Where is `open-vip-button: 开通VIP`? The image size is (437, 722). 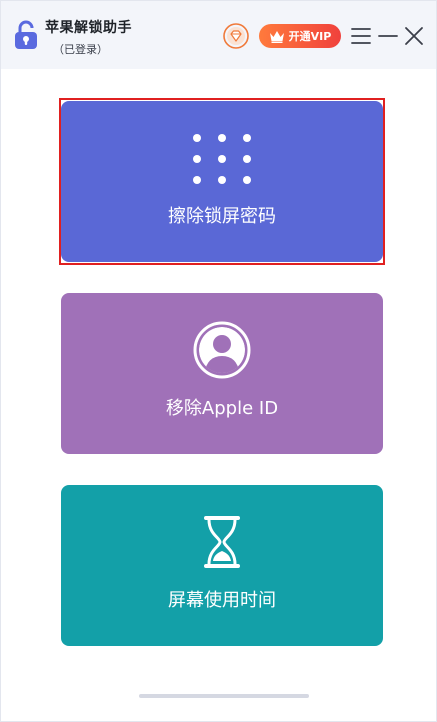
open-vip-button: 开通VIP is located at coordinates (300, 36).